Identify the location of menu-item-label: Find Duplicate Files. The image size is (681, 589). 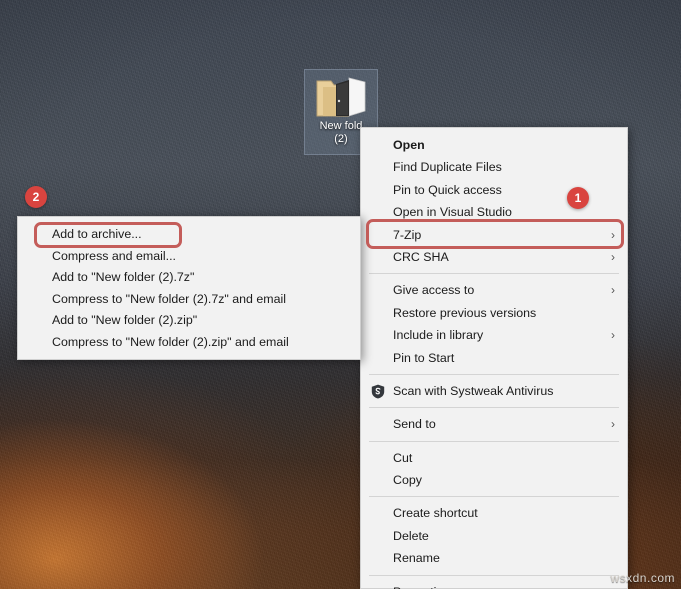
(447, 167).